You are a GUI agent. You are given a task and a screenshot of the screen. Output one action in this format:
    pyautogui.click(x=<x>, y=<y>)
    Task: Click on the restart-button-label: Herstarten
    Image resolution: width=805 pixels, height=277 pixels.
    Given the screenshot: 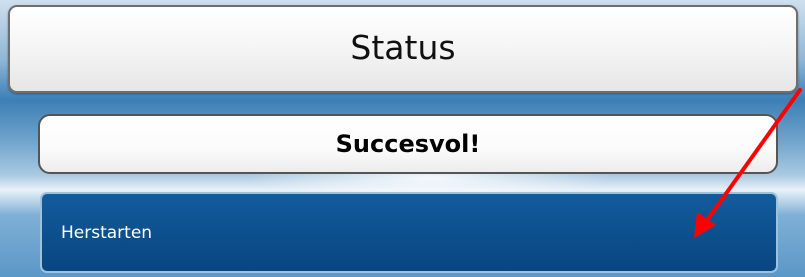 What is the action you would take?
    pyautogui.click(x=107, y=232)
    